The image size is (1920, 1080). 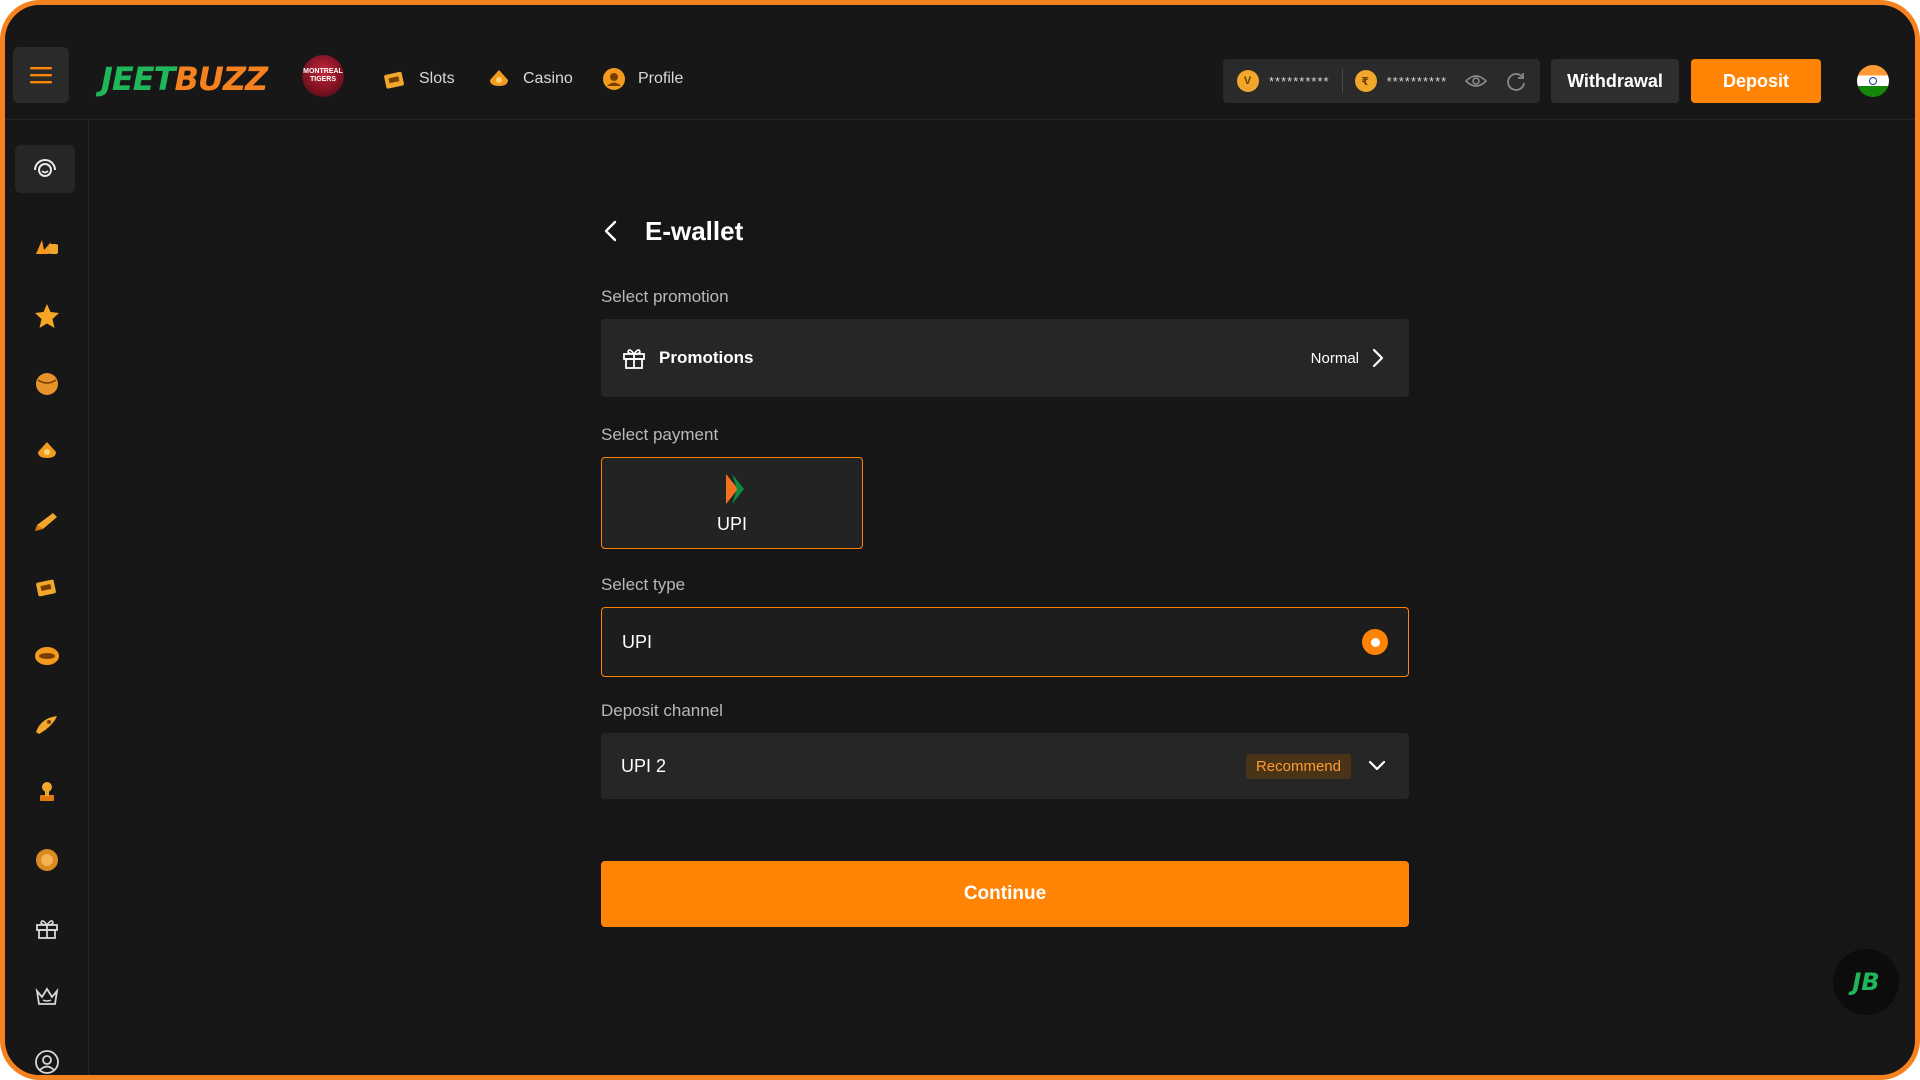 I want to click on hamburger-icon, so click(x=41, y=75).